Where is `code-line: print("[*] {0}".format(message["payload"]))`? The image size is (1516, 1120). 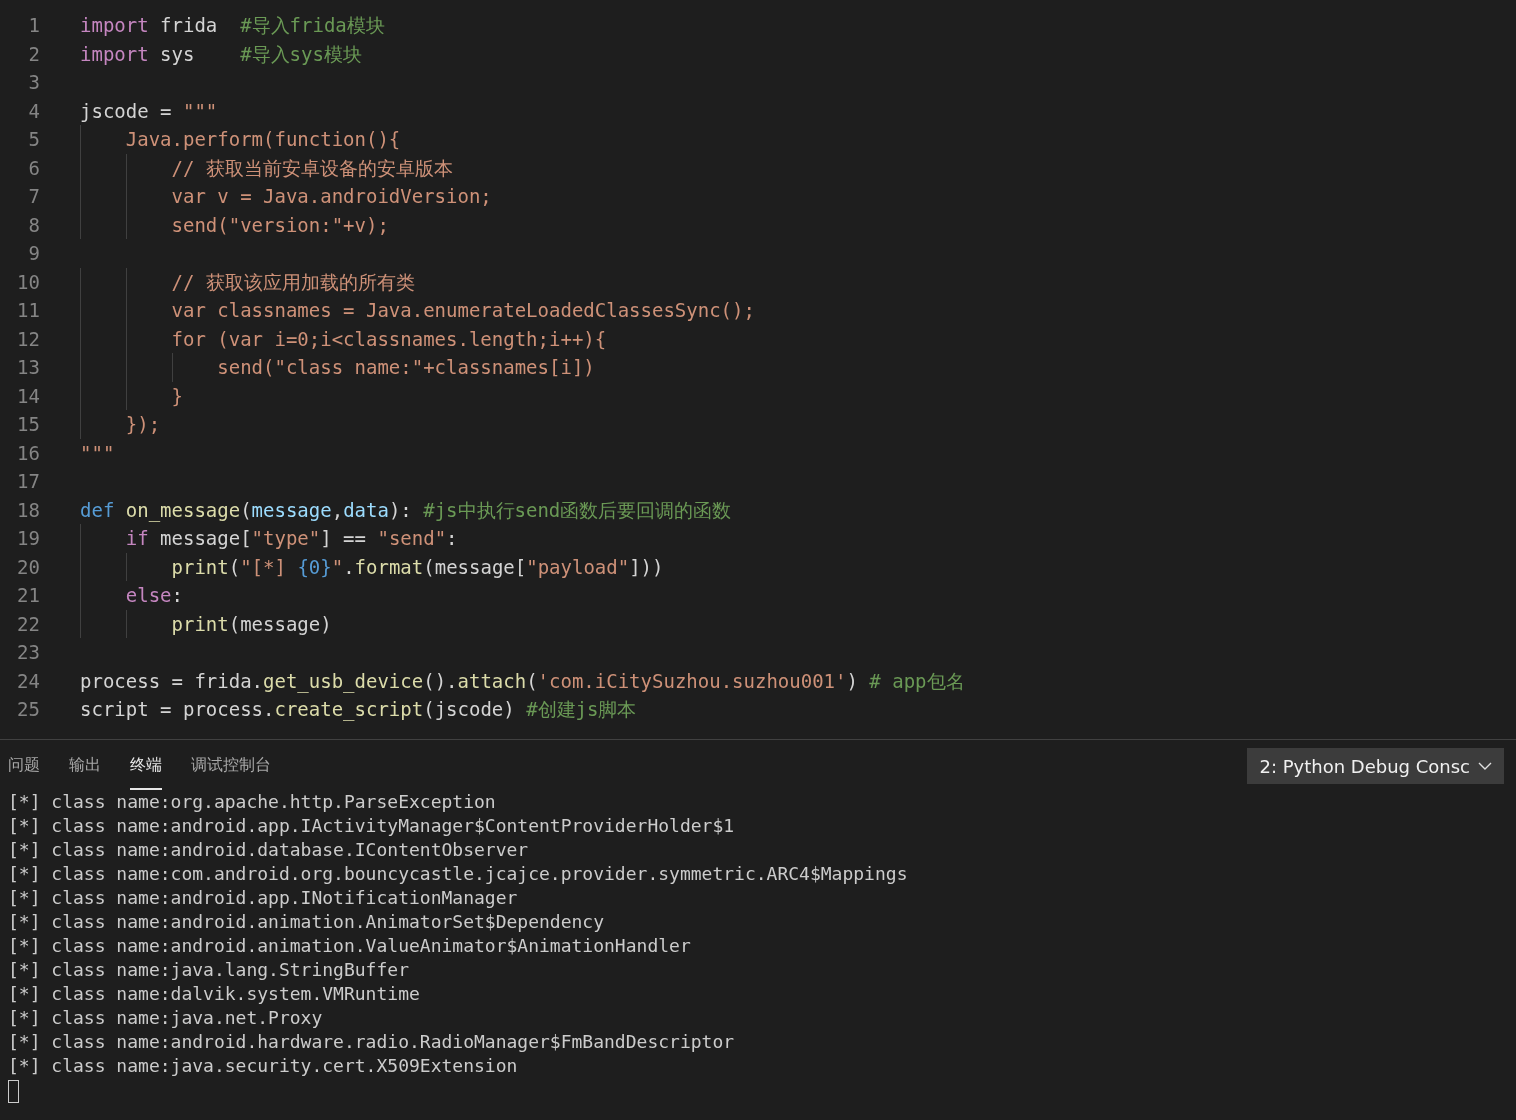 code-line: print("[*] {0}".format(message["payload"])) is located at coordinates (372, 566).